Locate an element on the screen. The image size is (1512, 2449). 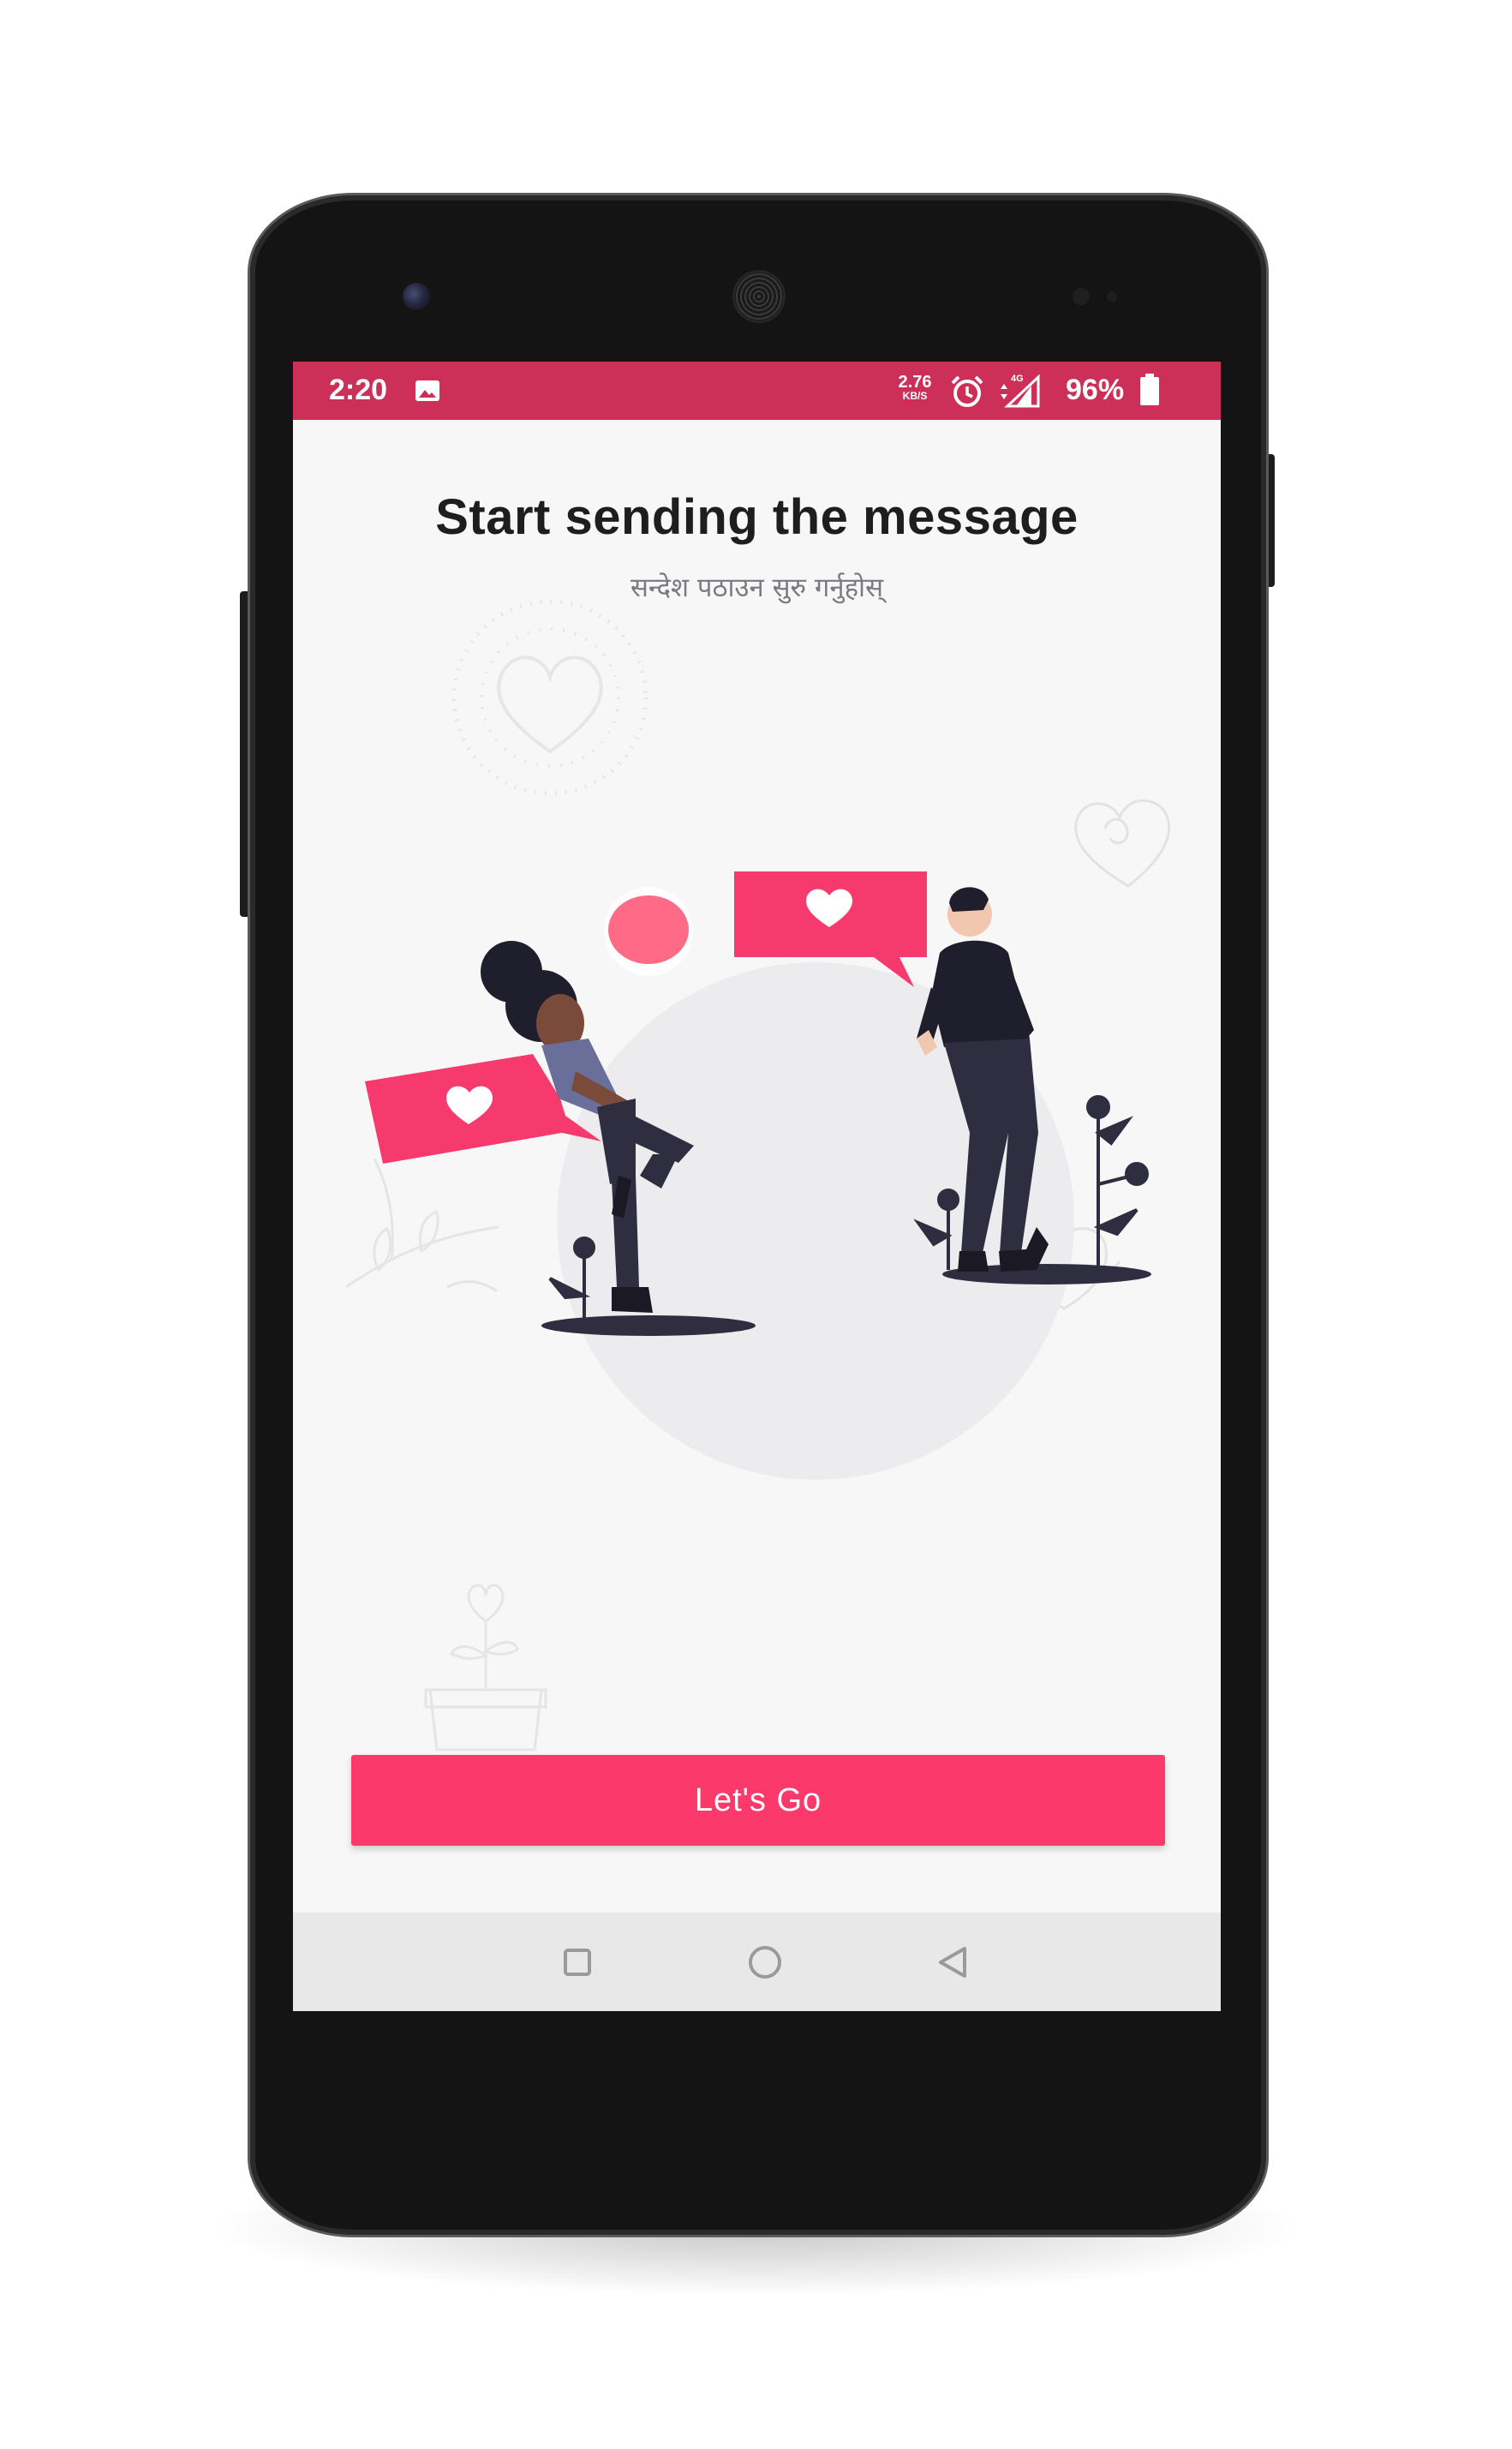
home-icon is located at coordinates (765, 1963).